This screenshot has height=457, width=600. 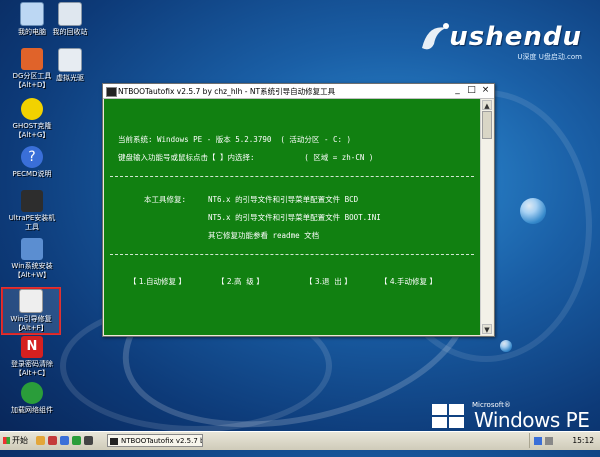 I want to click on network-icon, so click(x=32, y=393).